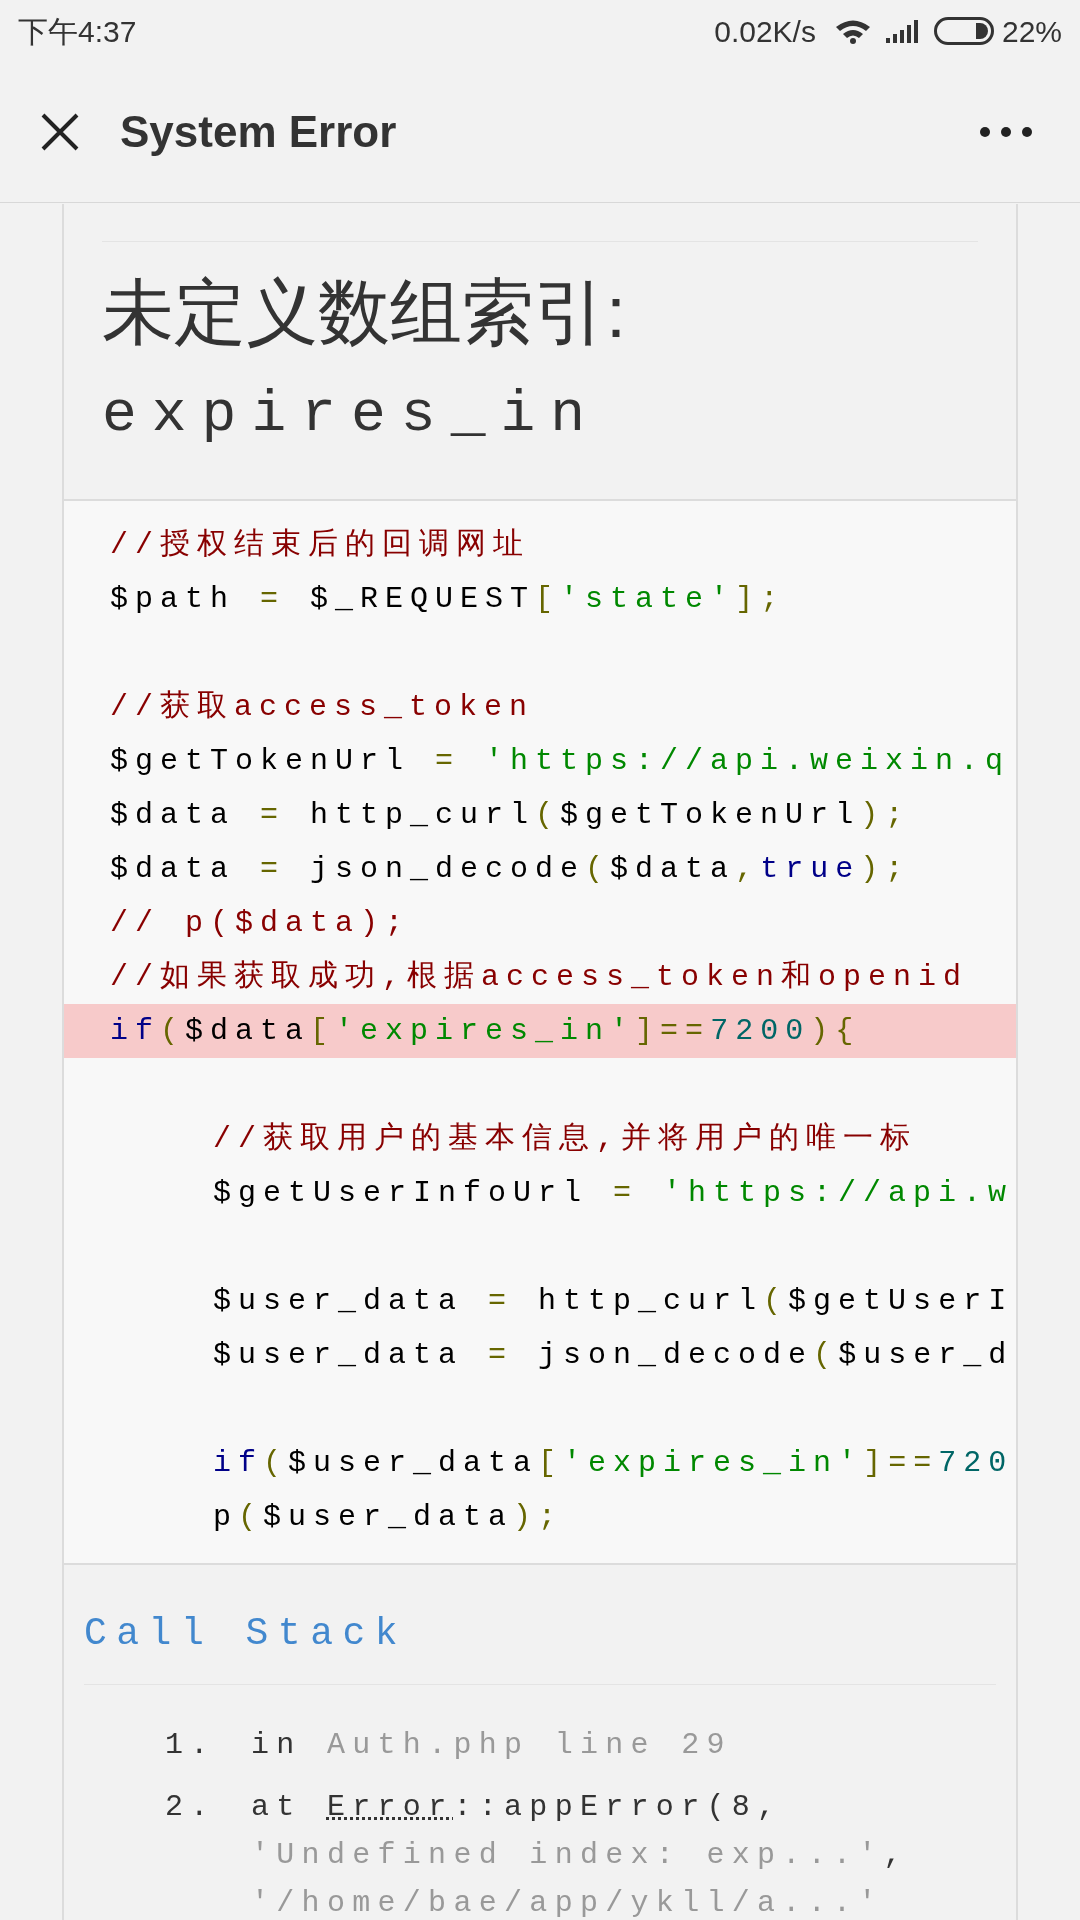 Image resolution: width=1080 pixels, height=1920 pixels. Describe the element at coordinates (613, 1193) in the screenshot. I see `code-line: $getUserInfoUrl = 'https://api.w` at that location.